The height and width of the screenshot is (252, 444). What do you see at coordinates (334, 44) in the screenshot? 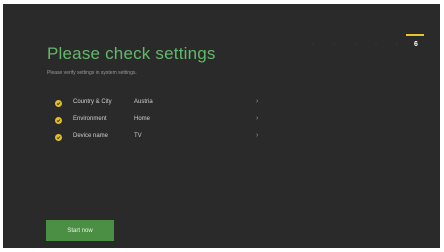
I see `step-2: ·` at bounding box center [334, 44].